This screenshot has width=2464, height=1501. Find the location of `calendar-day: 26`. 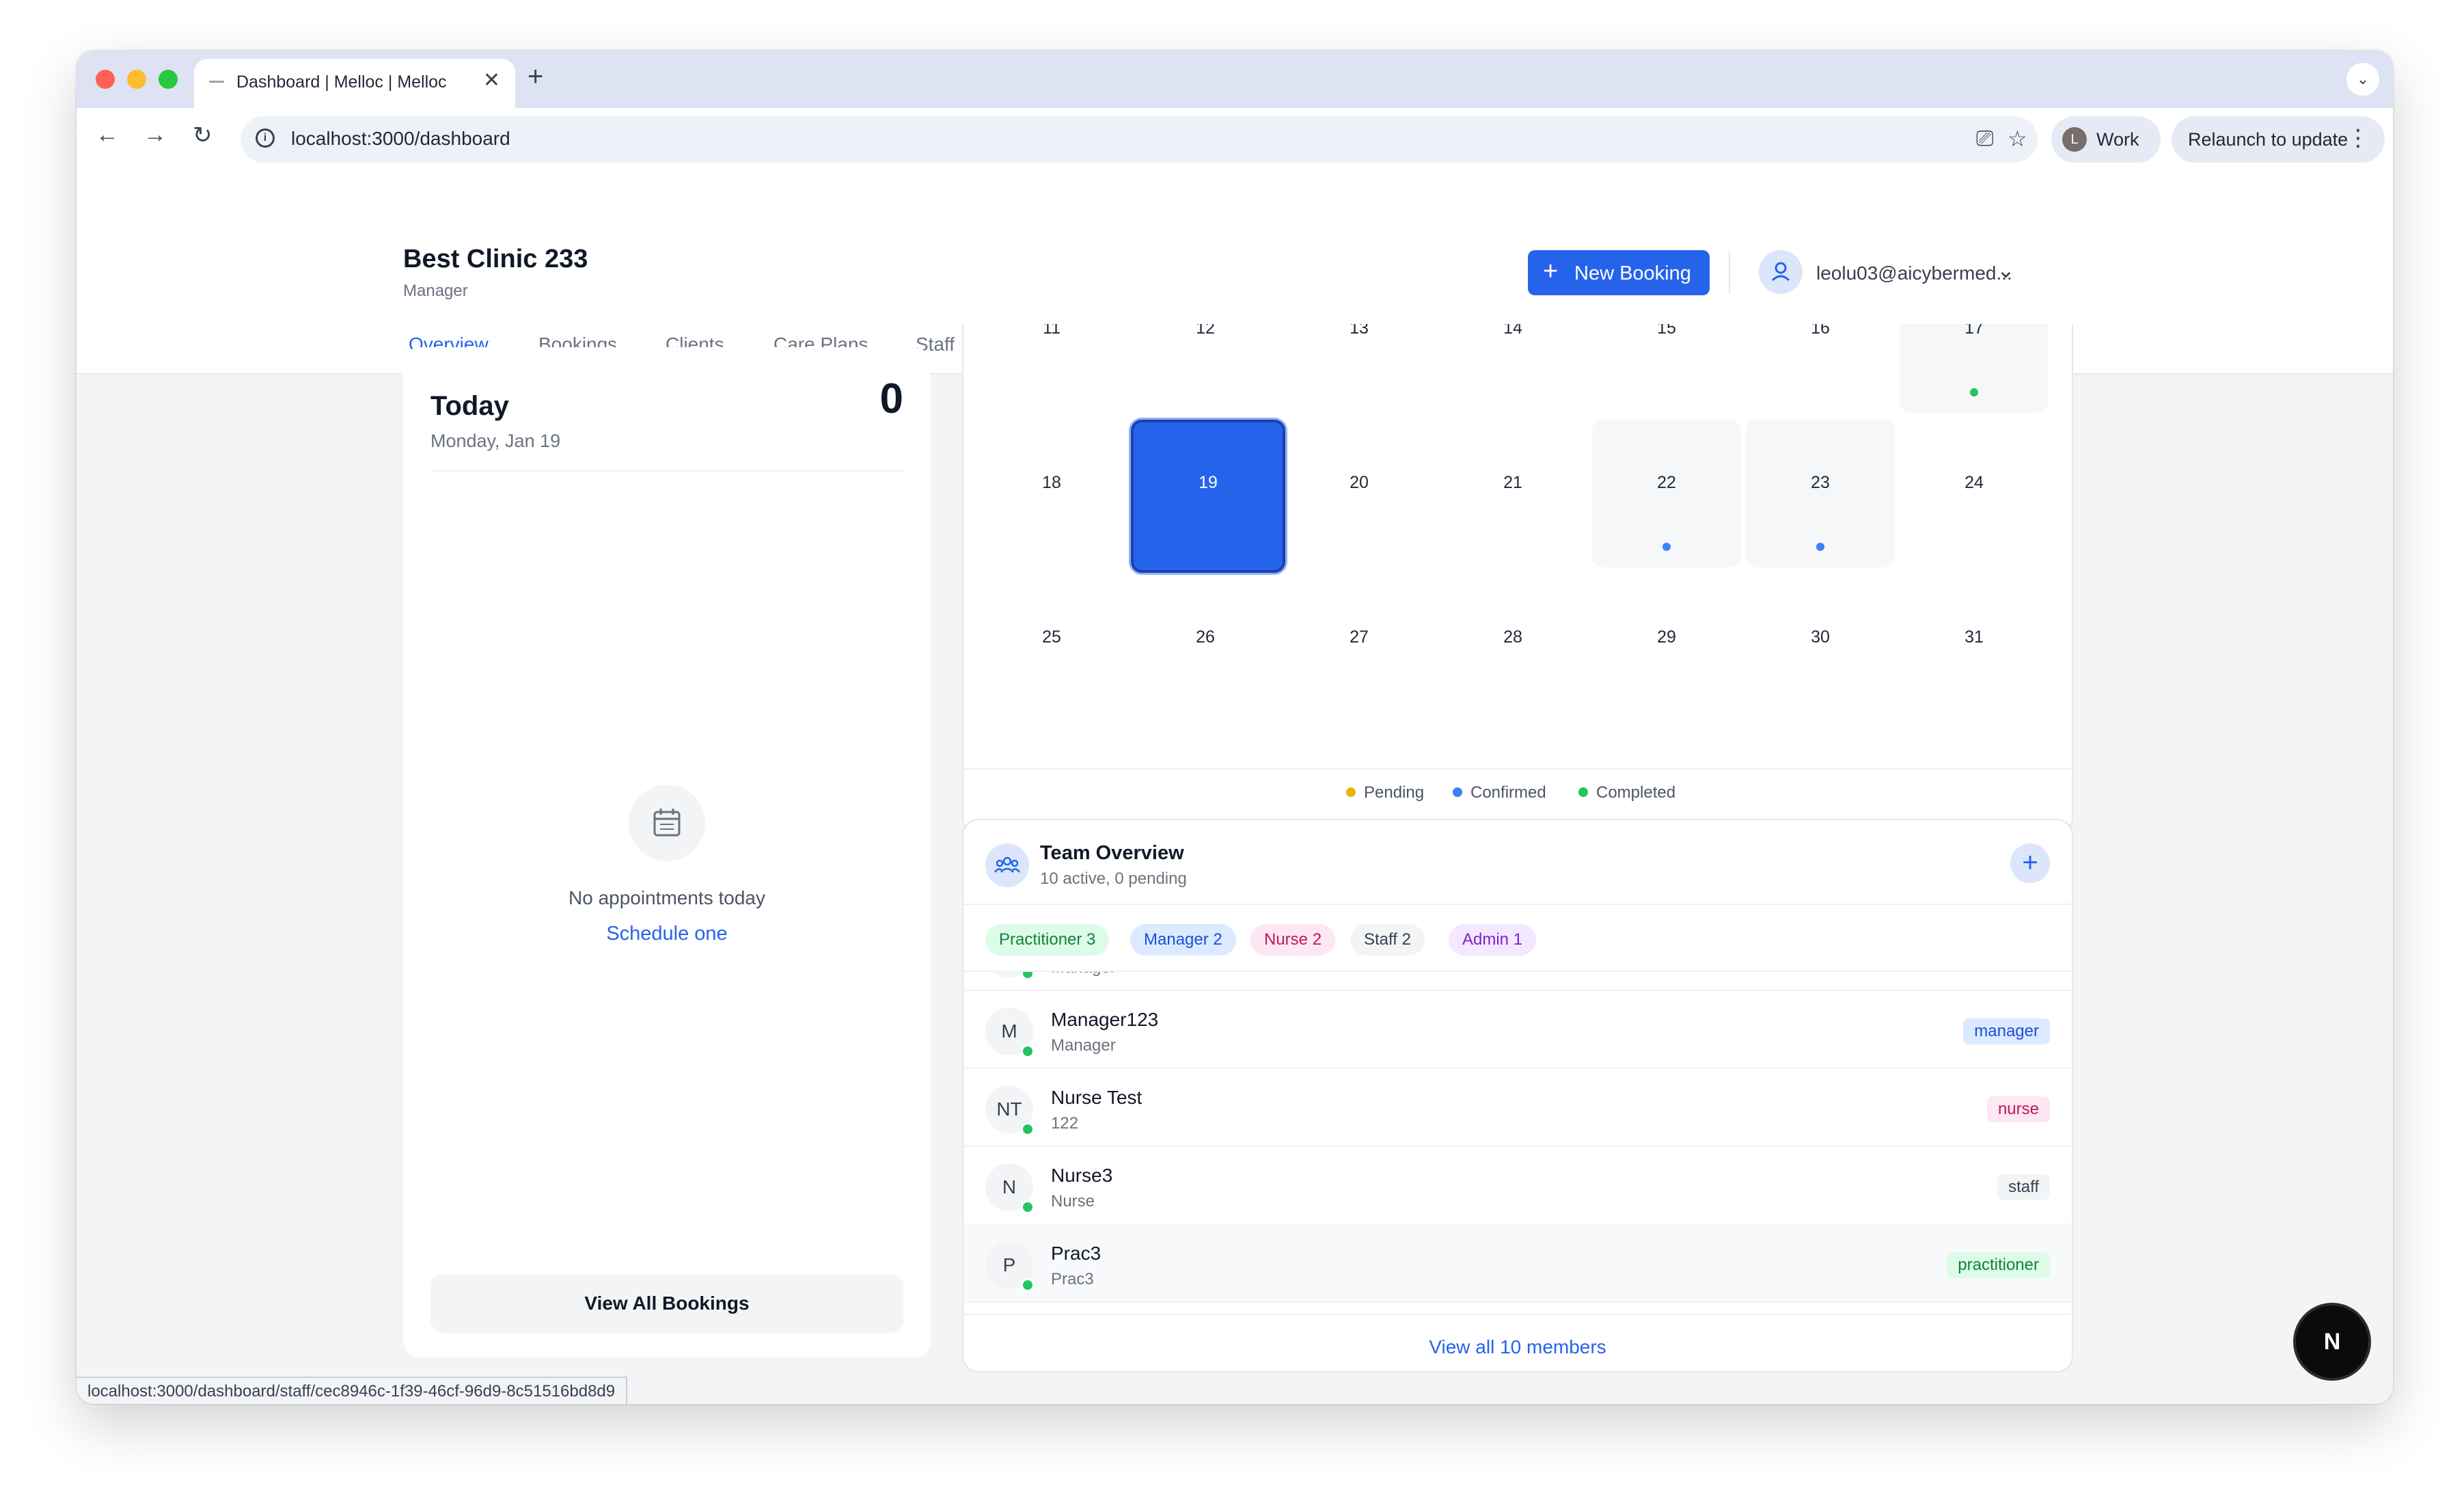

calendar-day: 26 is located at coordinates (1205, 648).